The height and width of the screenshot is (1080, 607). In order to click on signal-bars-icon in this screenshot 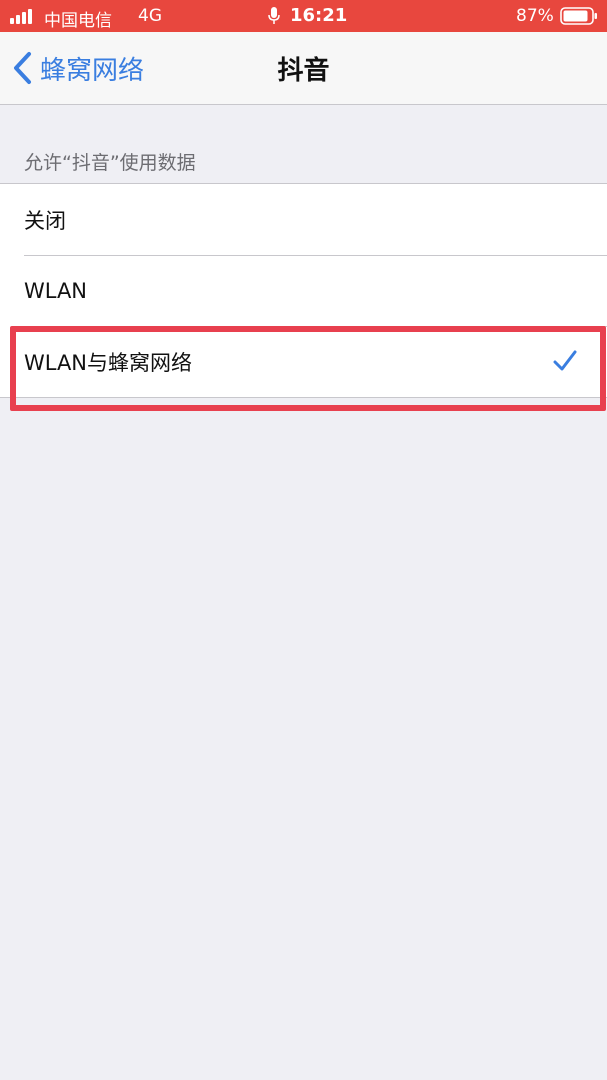, I will do `click(21, 16)`.